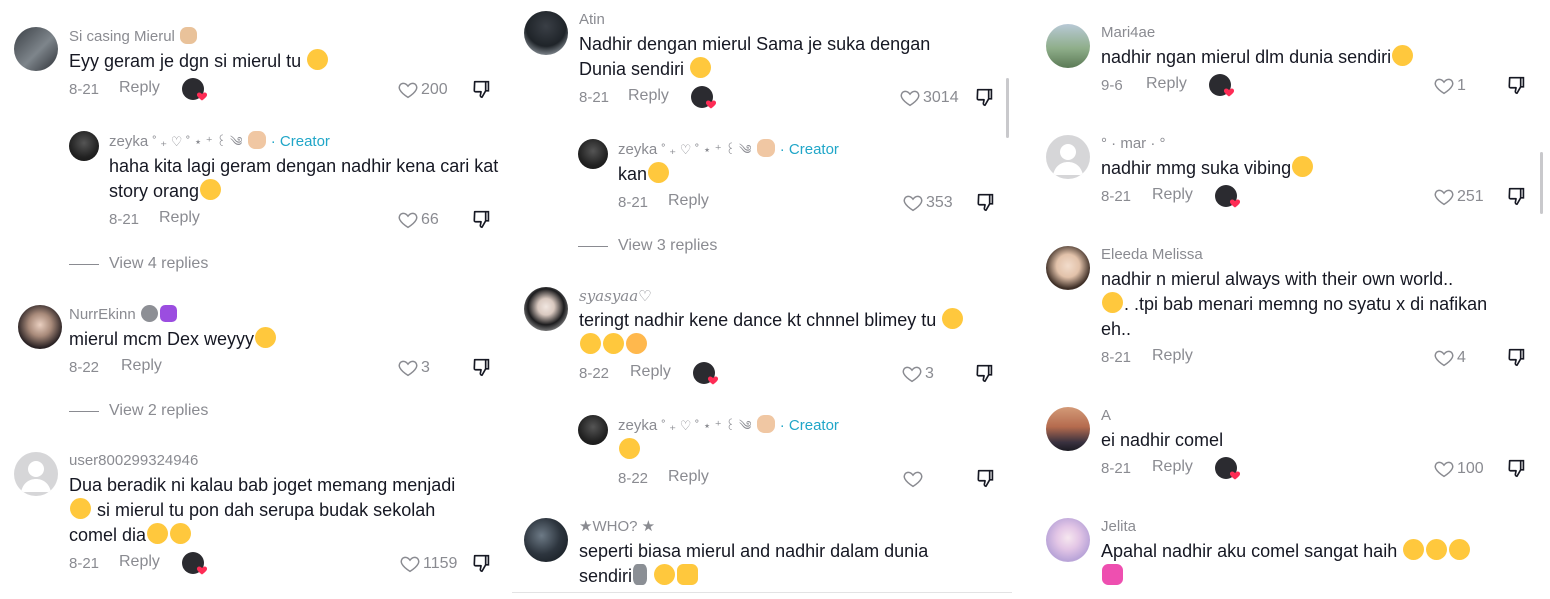 This screenshot has height=599, width=1550. I want to click on comment-meta: 8-21 Reply 4, so click(1321, 358).